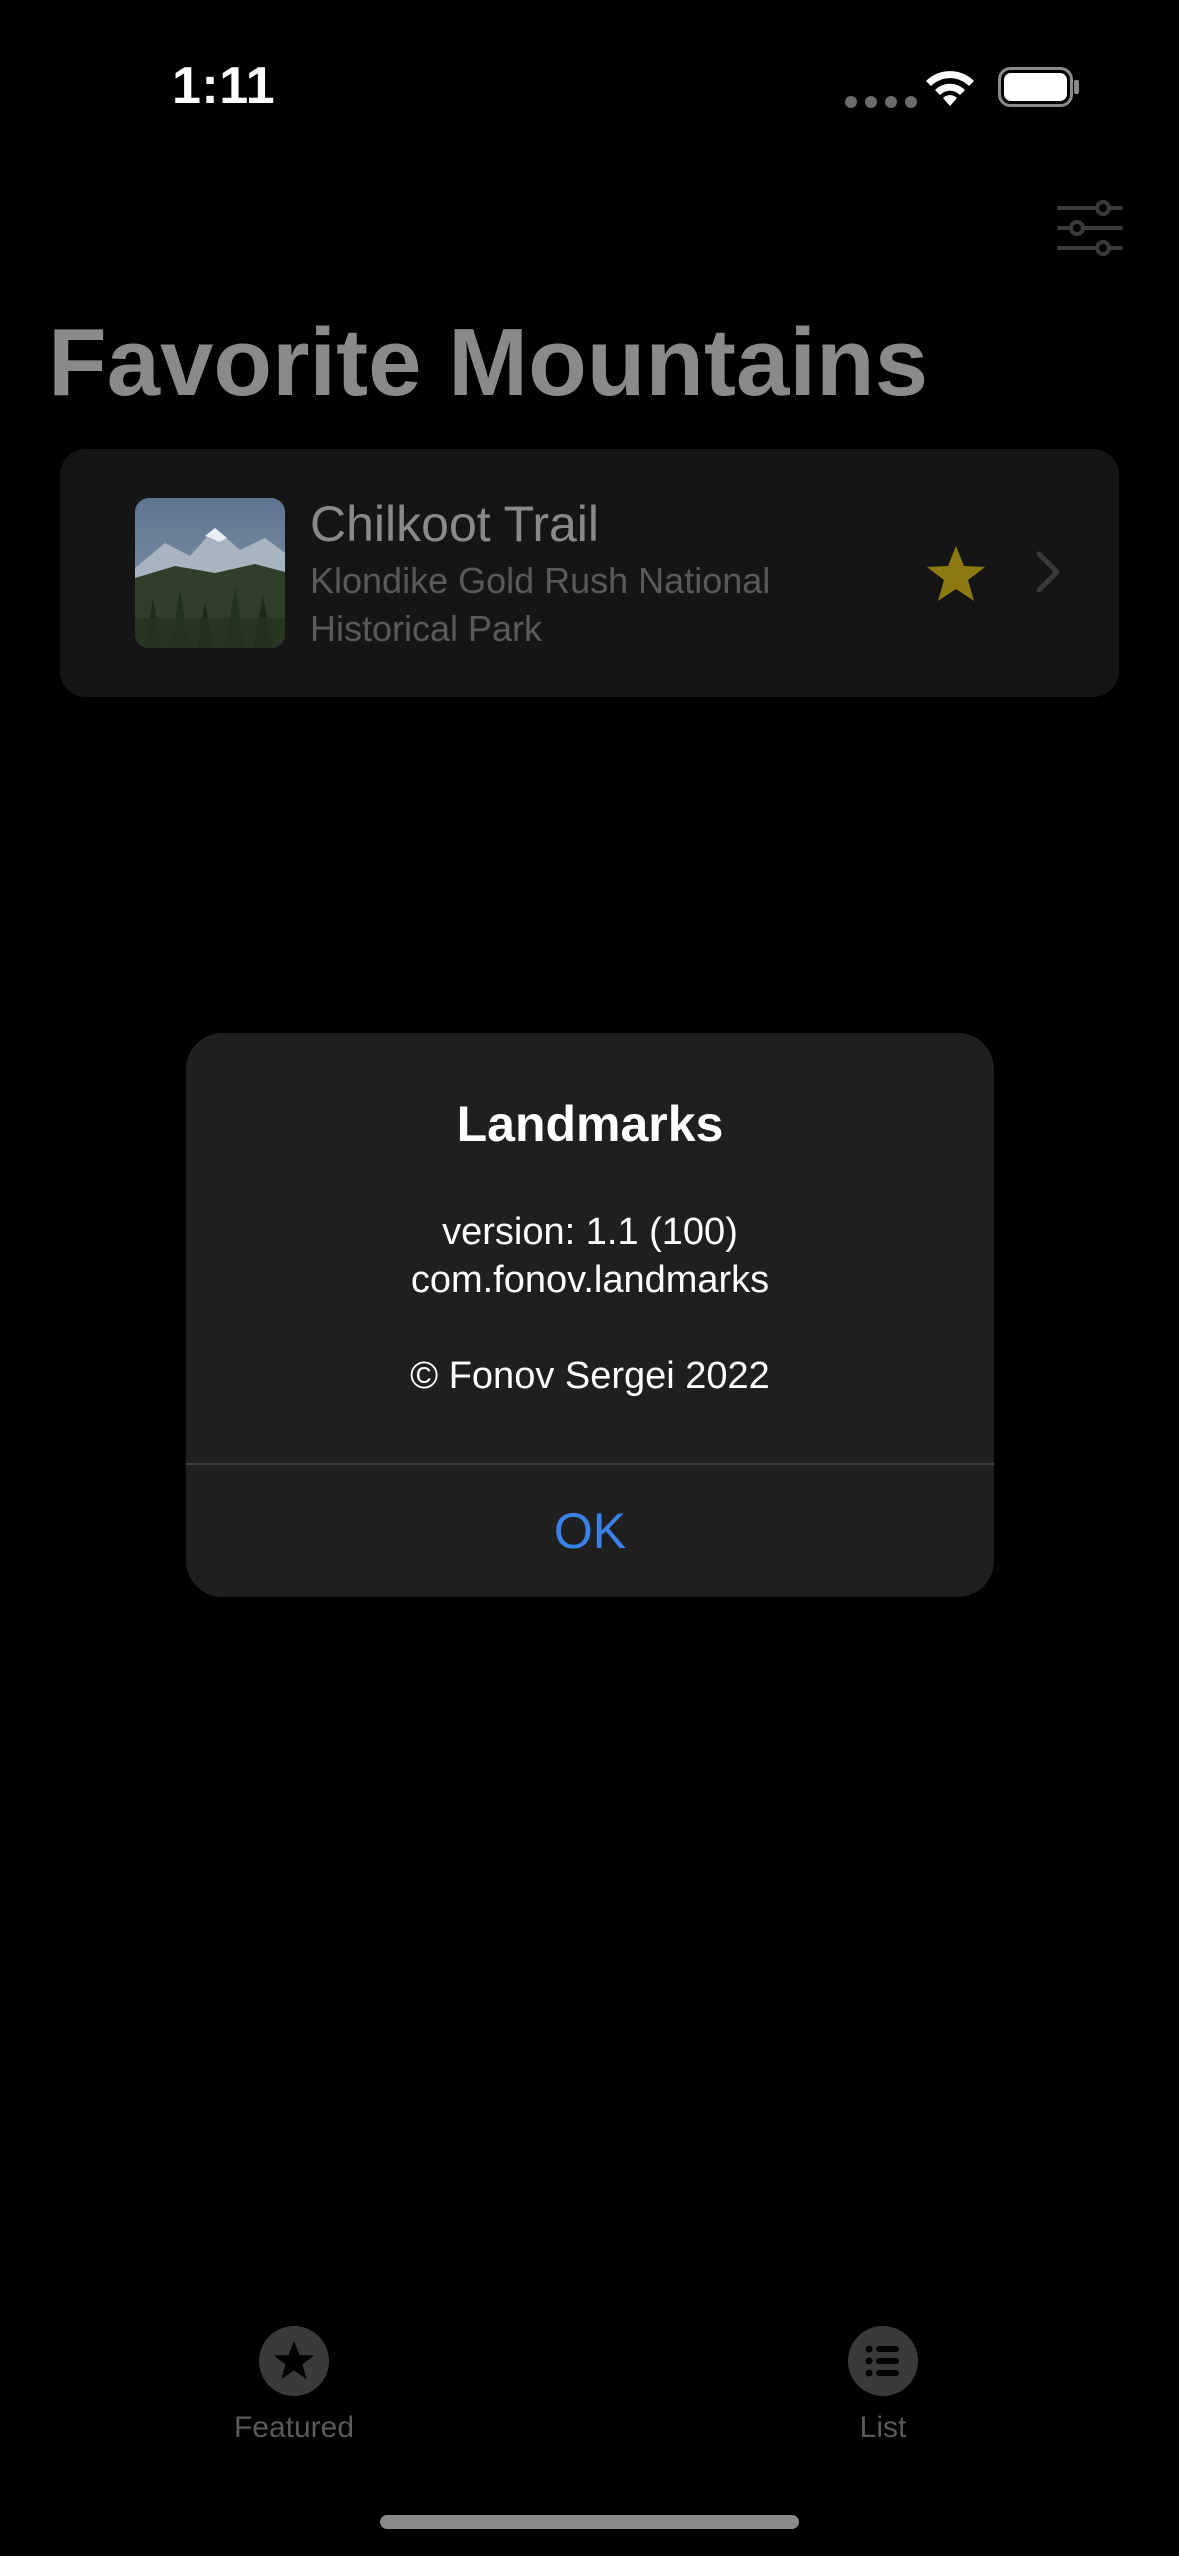  I want to click on wifi-icon, so click(950, 88).